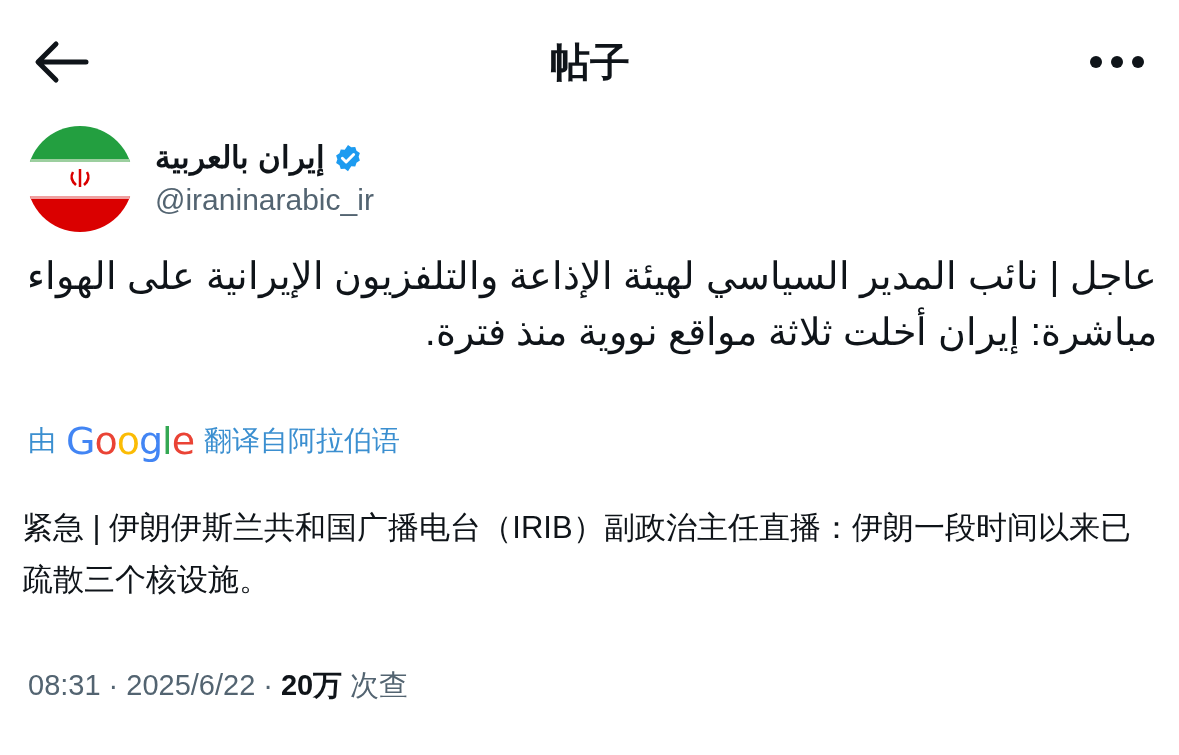  What do you see at coordinates (42, 441) in the screenshot?
I see `translation-prefix: 由` at bounding box center [42, 441].